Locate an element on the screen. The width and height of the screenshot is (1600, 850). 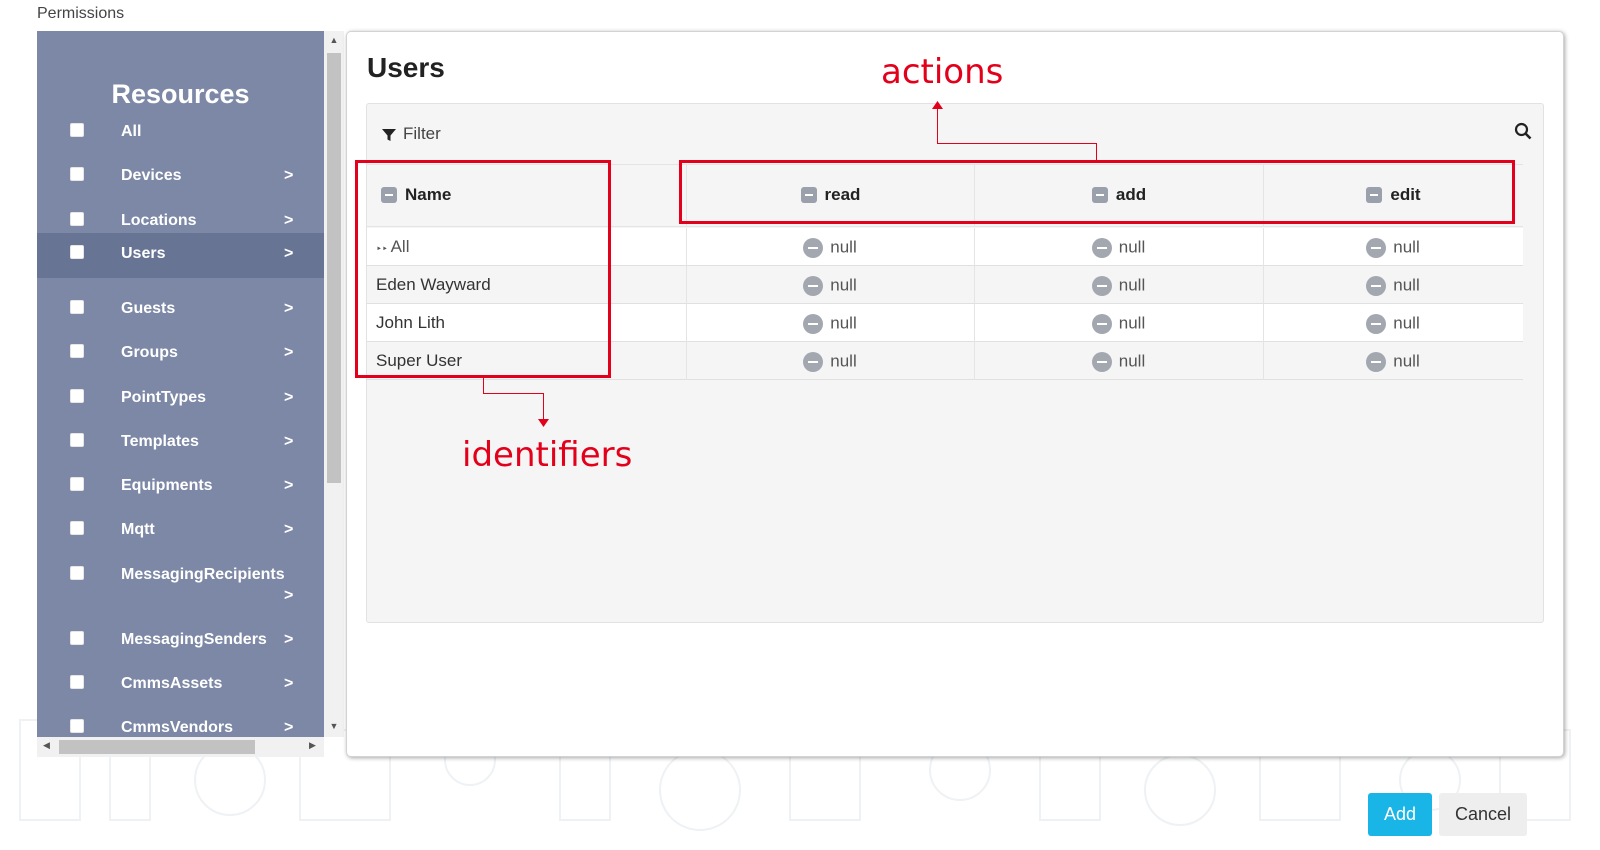
sidebar-item-mqtt: Mqtt > is located at coordinates (180, 531).